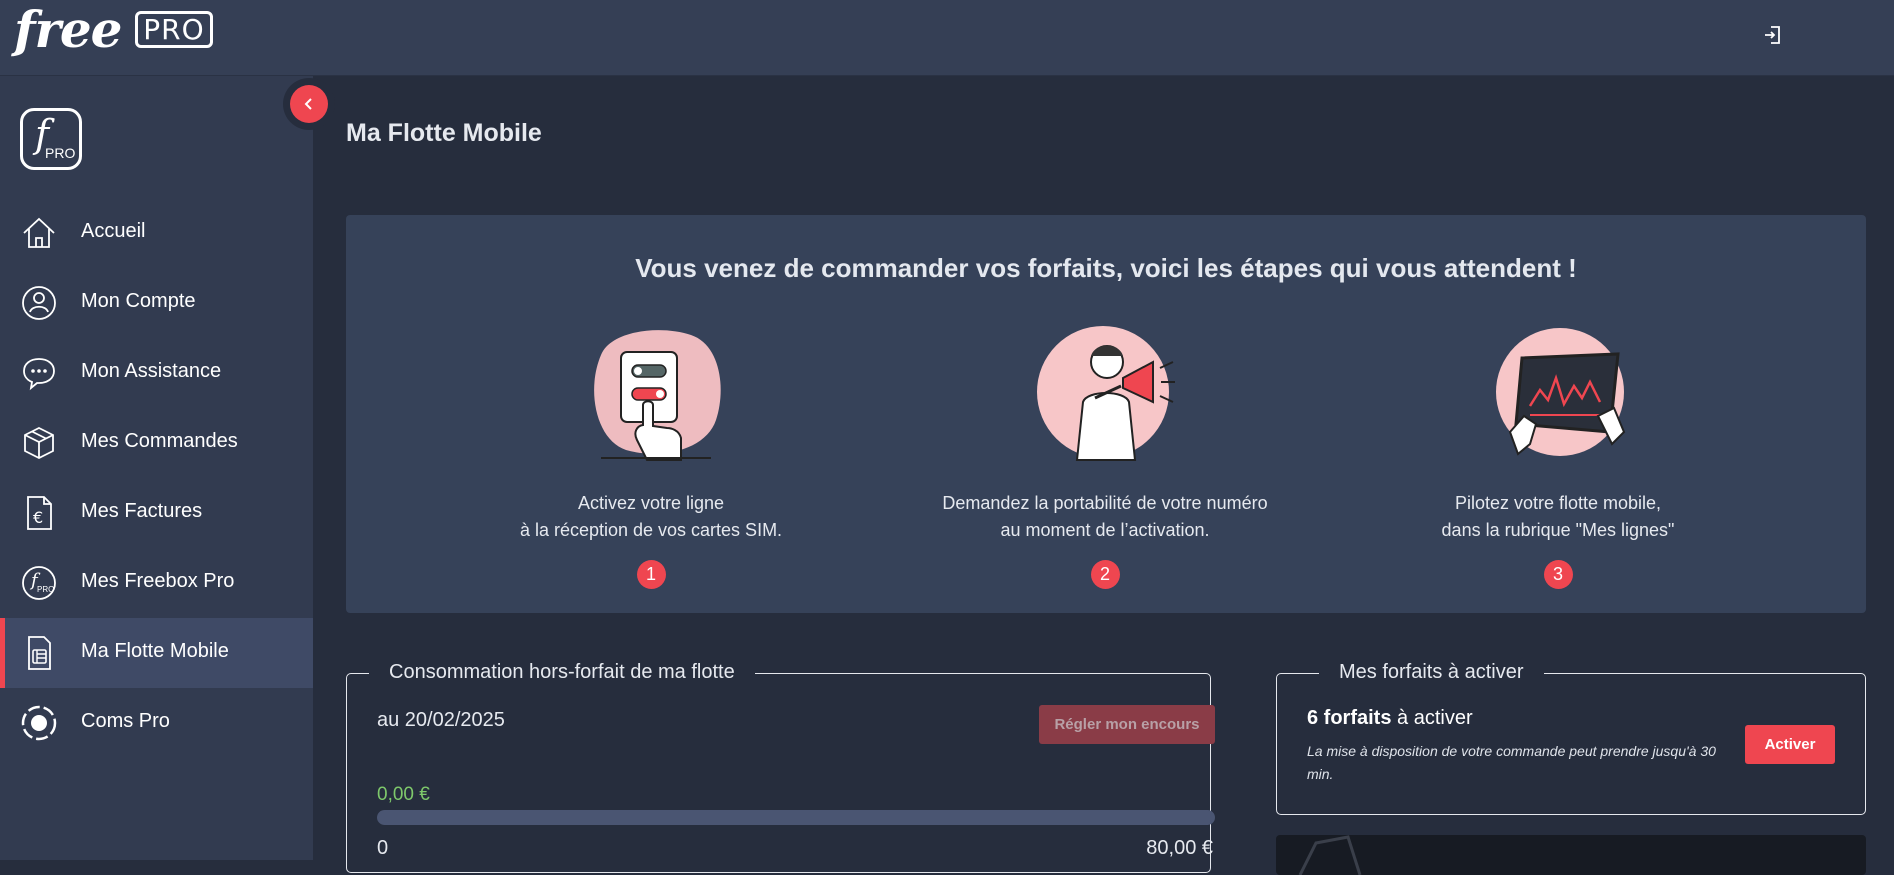 The height and width of the screenshot is (875, 1894). Describe the element at coordinates (651, 574) in the screenshot. I see `step-number-badge: 1` at that location.